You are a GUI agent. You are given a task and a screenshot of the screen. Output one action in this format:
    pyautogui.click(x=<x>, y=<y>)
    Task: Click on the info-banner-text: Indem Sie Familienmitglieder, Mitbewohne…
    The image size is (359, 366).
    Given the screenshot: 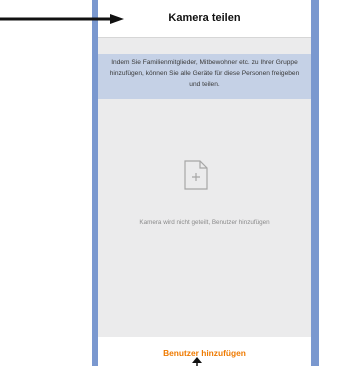 What is the action you would take?
    pyautogui.click(x=204, y=73)
    